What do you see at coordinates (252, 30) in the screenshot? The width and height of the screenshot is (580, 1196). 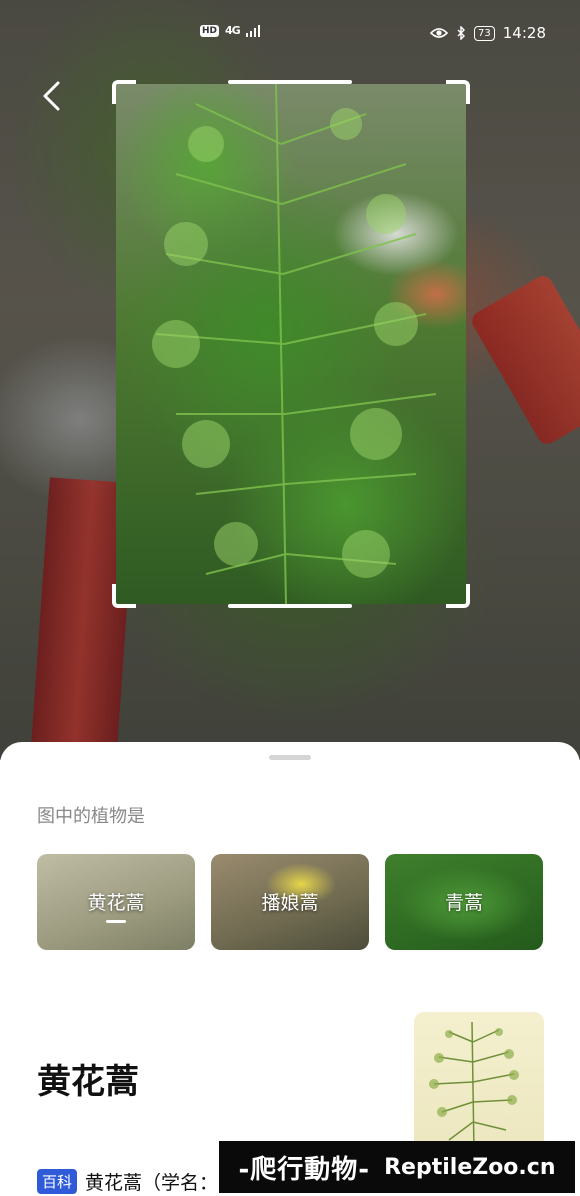 I see `signal-icon` at bounding box center [252, 30].